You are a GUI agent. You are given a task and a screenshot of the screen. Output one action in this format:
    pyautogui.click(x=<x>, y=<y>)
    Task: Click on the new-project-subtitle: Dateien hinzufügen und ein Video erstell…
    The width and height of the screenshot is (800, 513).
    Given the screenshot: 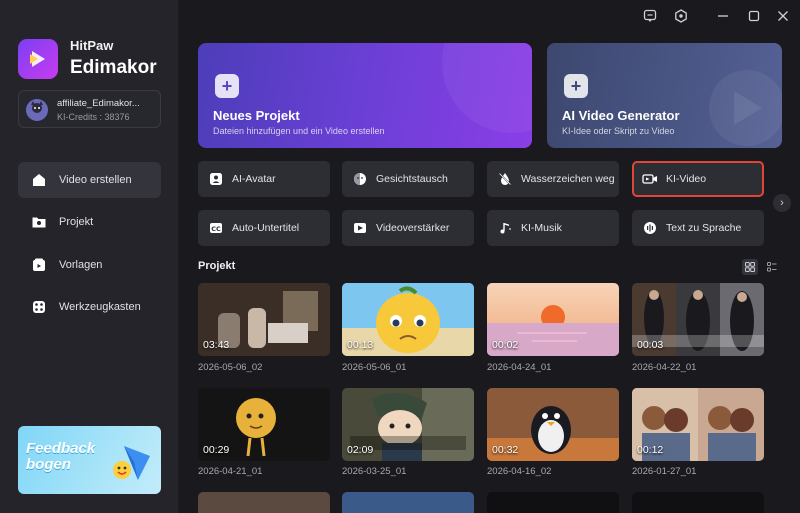 What is the action you would take?
    pyautogui.click(x=299, y=131)
    